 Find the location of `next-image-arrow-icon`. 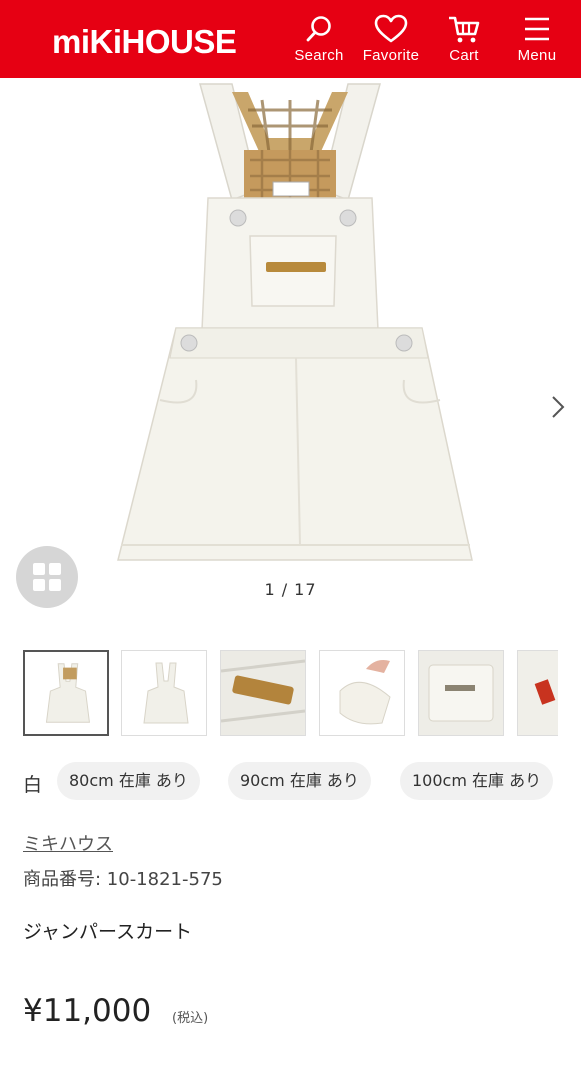

next-image-arrow-icon is located at coordinates (558, 407).